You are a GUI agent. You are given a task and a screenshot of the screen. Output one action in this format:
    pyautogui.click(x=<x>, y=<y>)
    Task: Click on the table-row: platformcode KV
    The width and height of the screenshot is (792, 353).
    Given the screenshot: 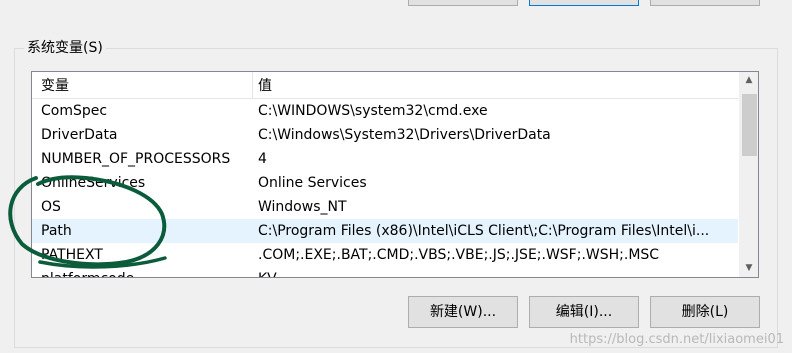 What is the action you would take?
    pyautogui.click(x=385, y=272)
    